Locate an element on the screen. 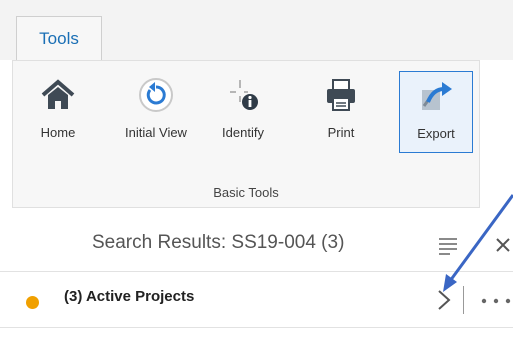  export-button: Export is located at coordinates (436, 112).